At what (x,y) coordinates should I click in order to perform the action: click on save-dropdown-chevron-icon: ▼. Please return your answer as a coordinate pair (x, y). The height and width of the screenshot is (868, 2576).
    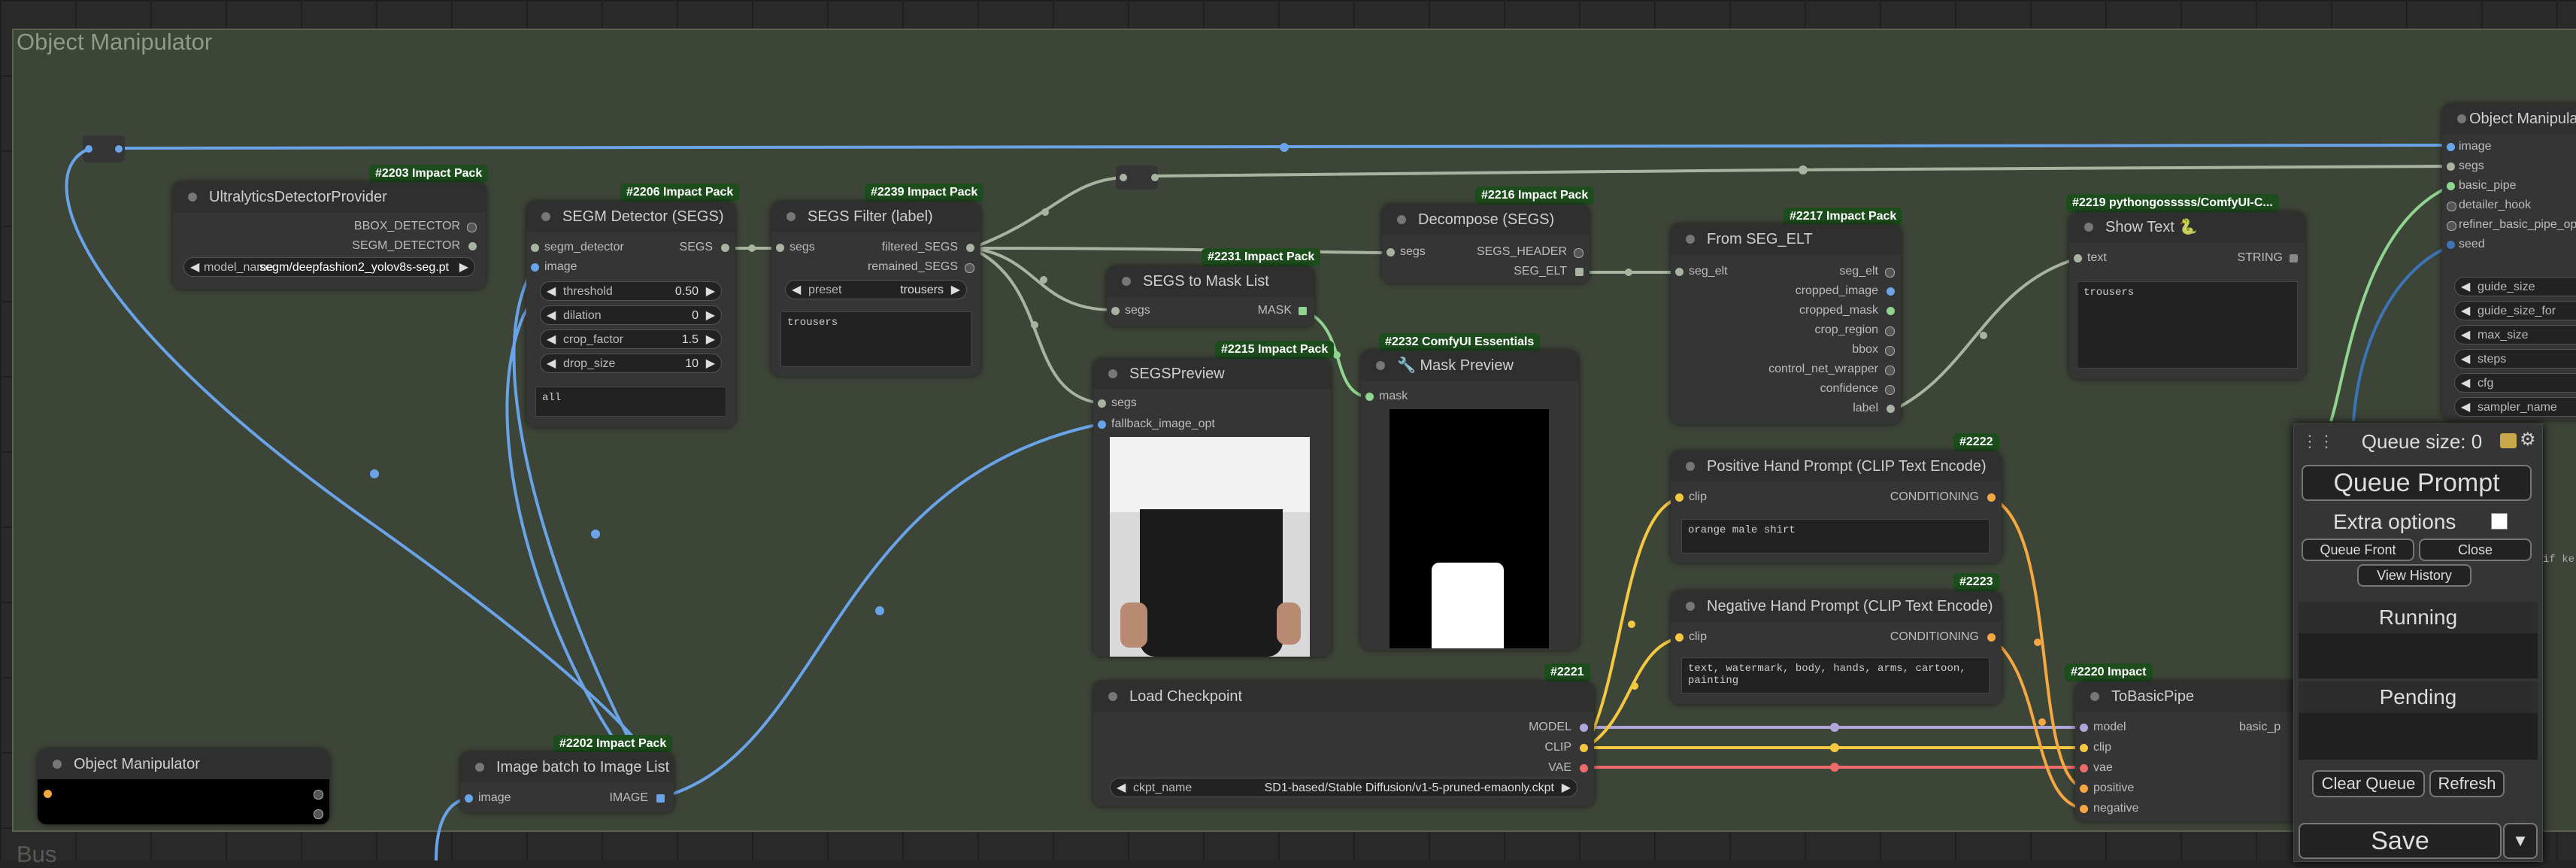
    Looking at the image, I should click on (2520, 841).